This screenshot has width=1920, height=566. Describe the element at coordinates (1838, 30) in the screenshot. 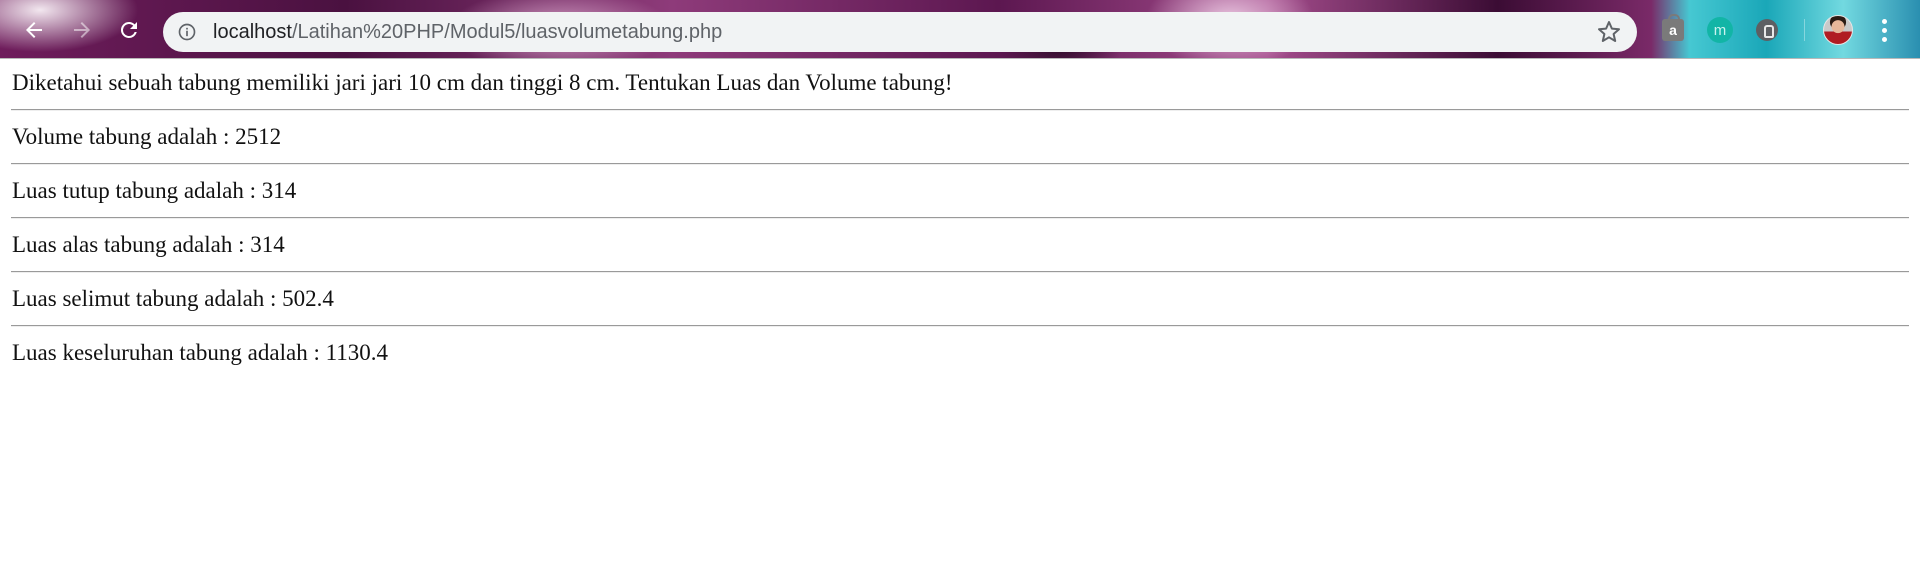

I see `profile-avatar` at that location.